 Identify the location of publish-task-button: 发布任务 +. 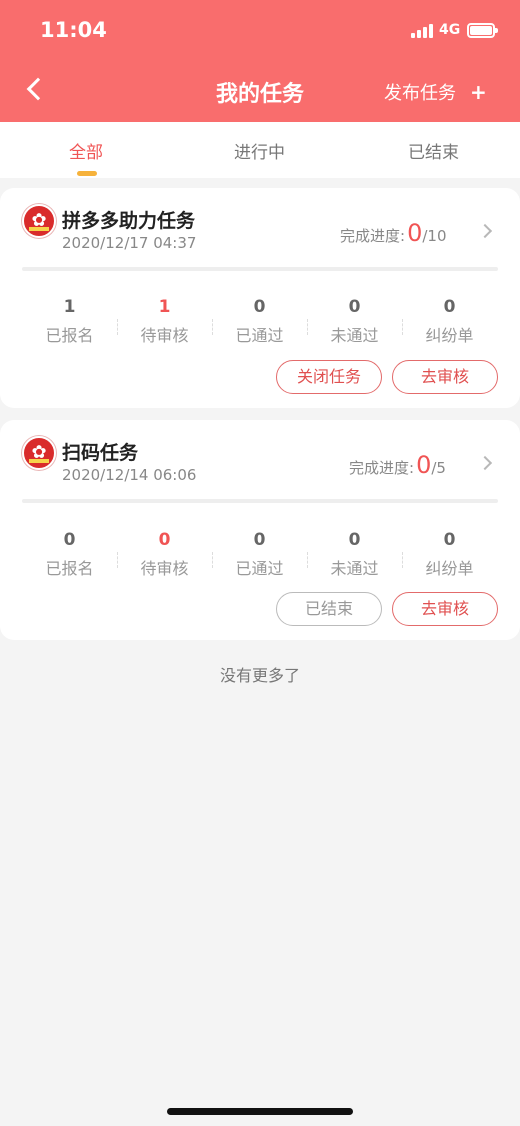
(435, 92).